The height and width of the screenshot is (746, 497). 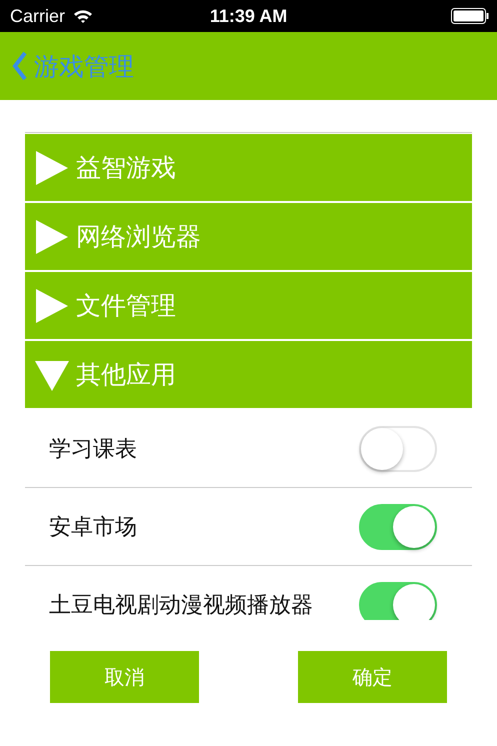 I want to click on status-time: 11:39 AM, so click(x=249, y=16).